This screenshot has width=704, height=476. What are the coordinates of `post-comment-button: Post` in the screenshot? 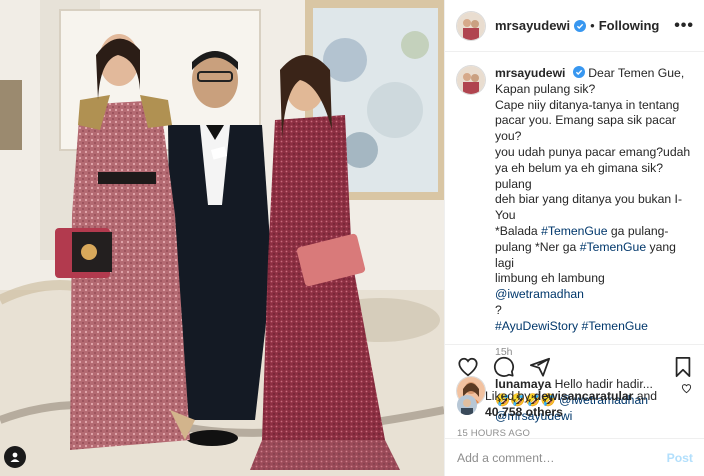 It's located at (680, 458).